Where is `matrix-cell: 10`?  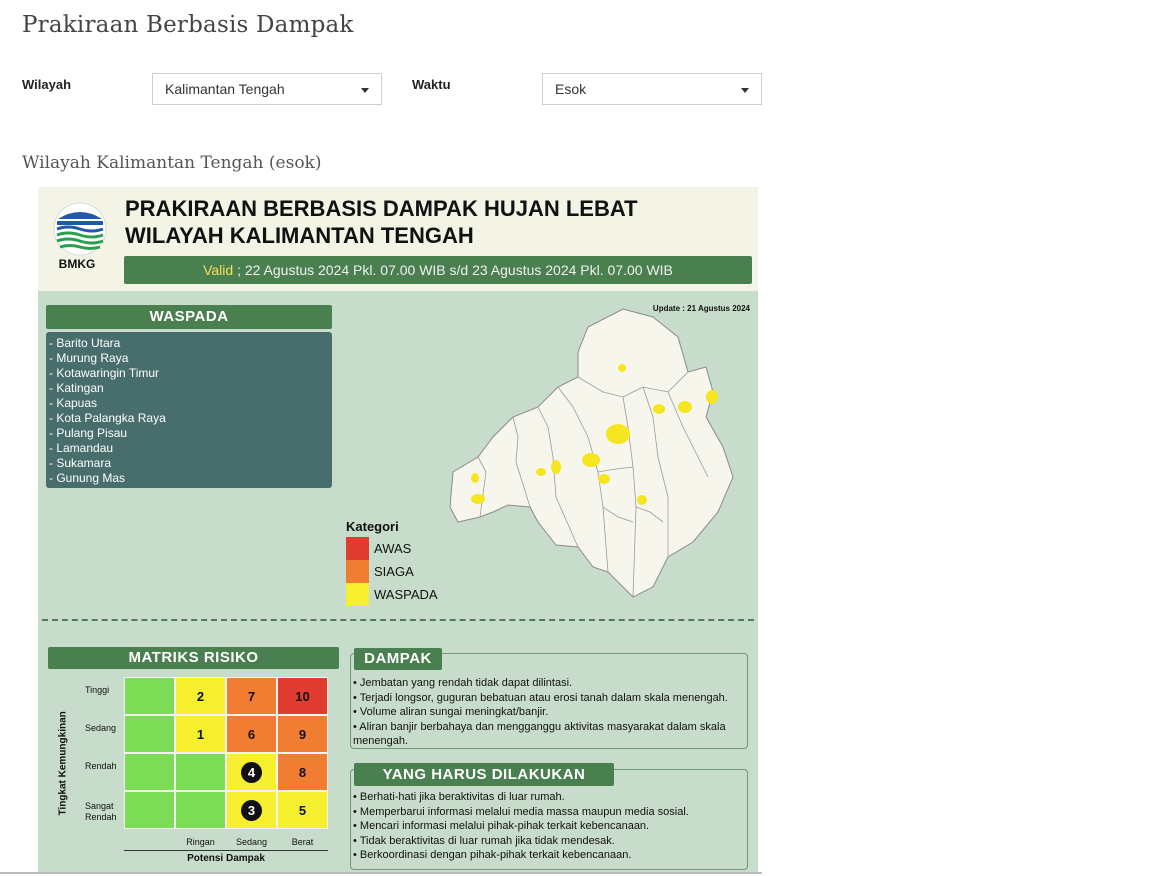
matrix-cell: 10 is located at coordinates (302, 696).